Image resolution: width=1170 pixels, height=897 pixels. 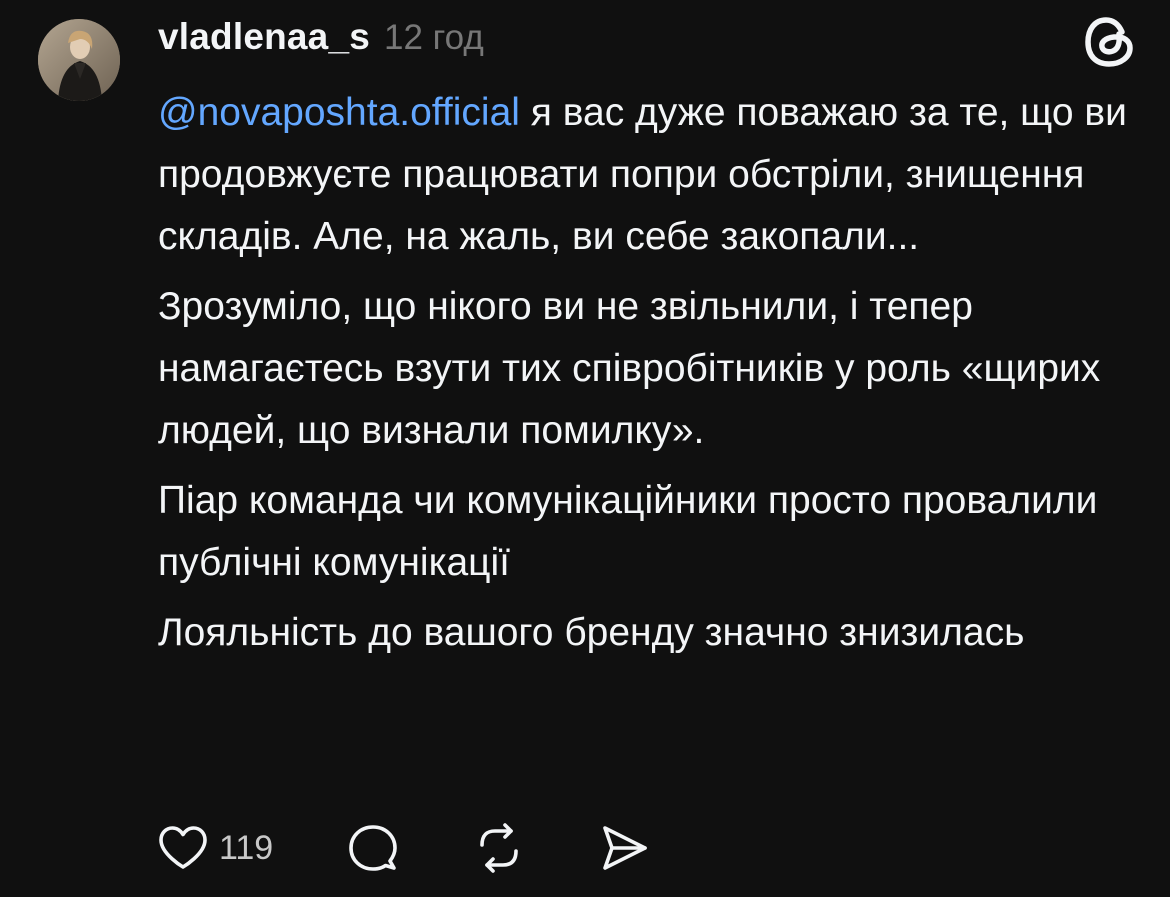 I want to click on username: vladlenaa_s, so click(x=264, y=37).